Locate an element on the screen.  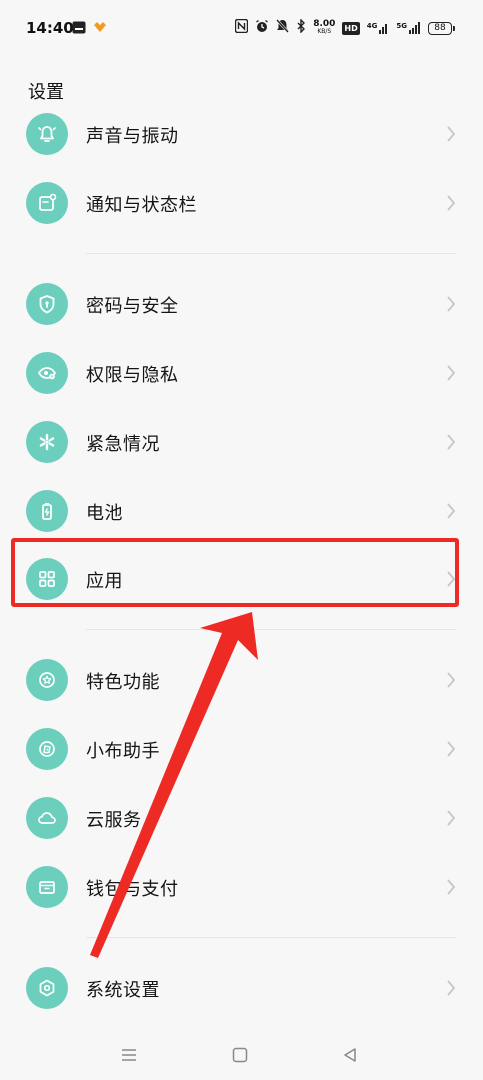
bluetooth-icon is located at coordinates (301, 27).